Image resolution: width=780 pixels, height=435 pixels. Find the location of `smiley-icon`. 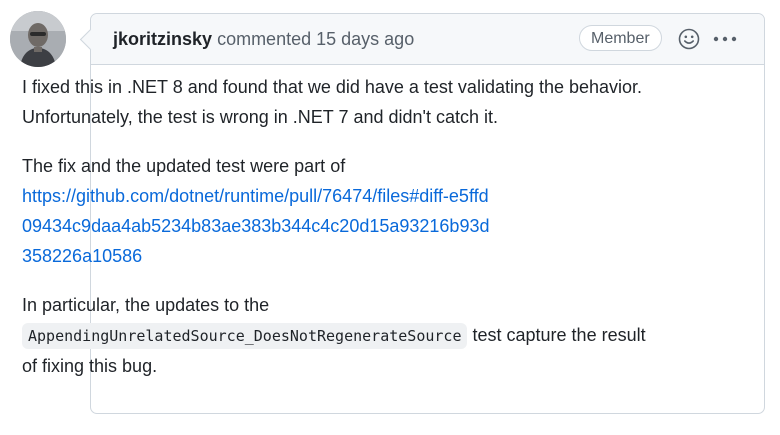

smiley-icon is located at coordinates (689, 39).